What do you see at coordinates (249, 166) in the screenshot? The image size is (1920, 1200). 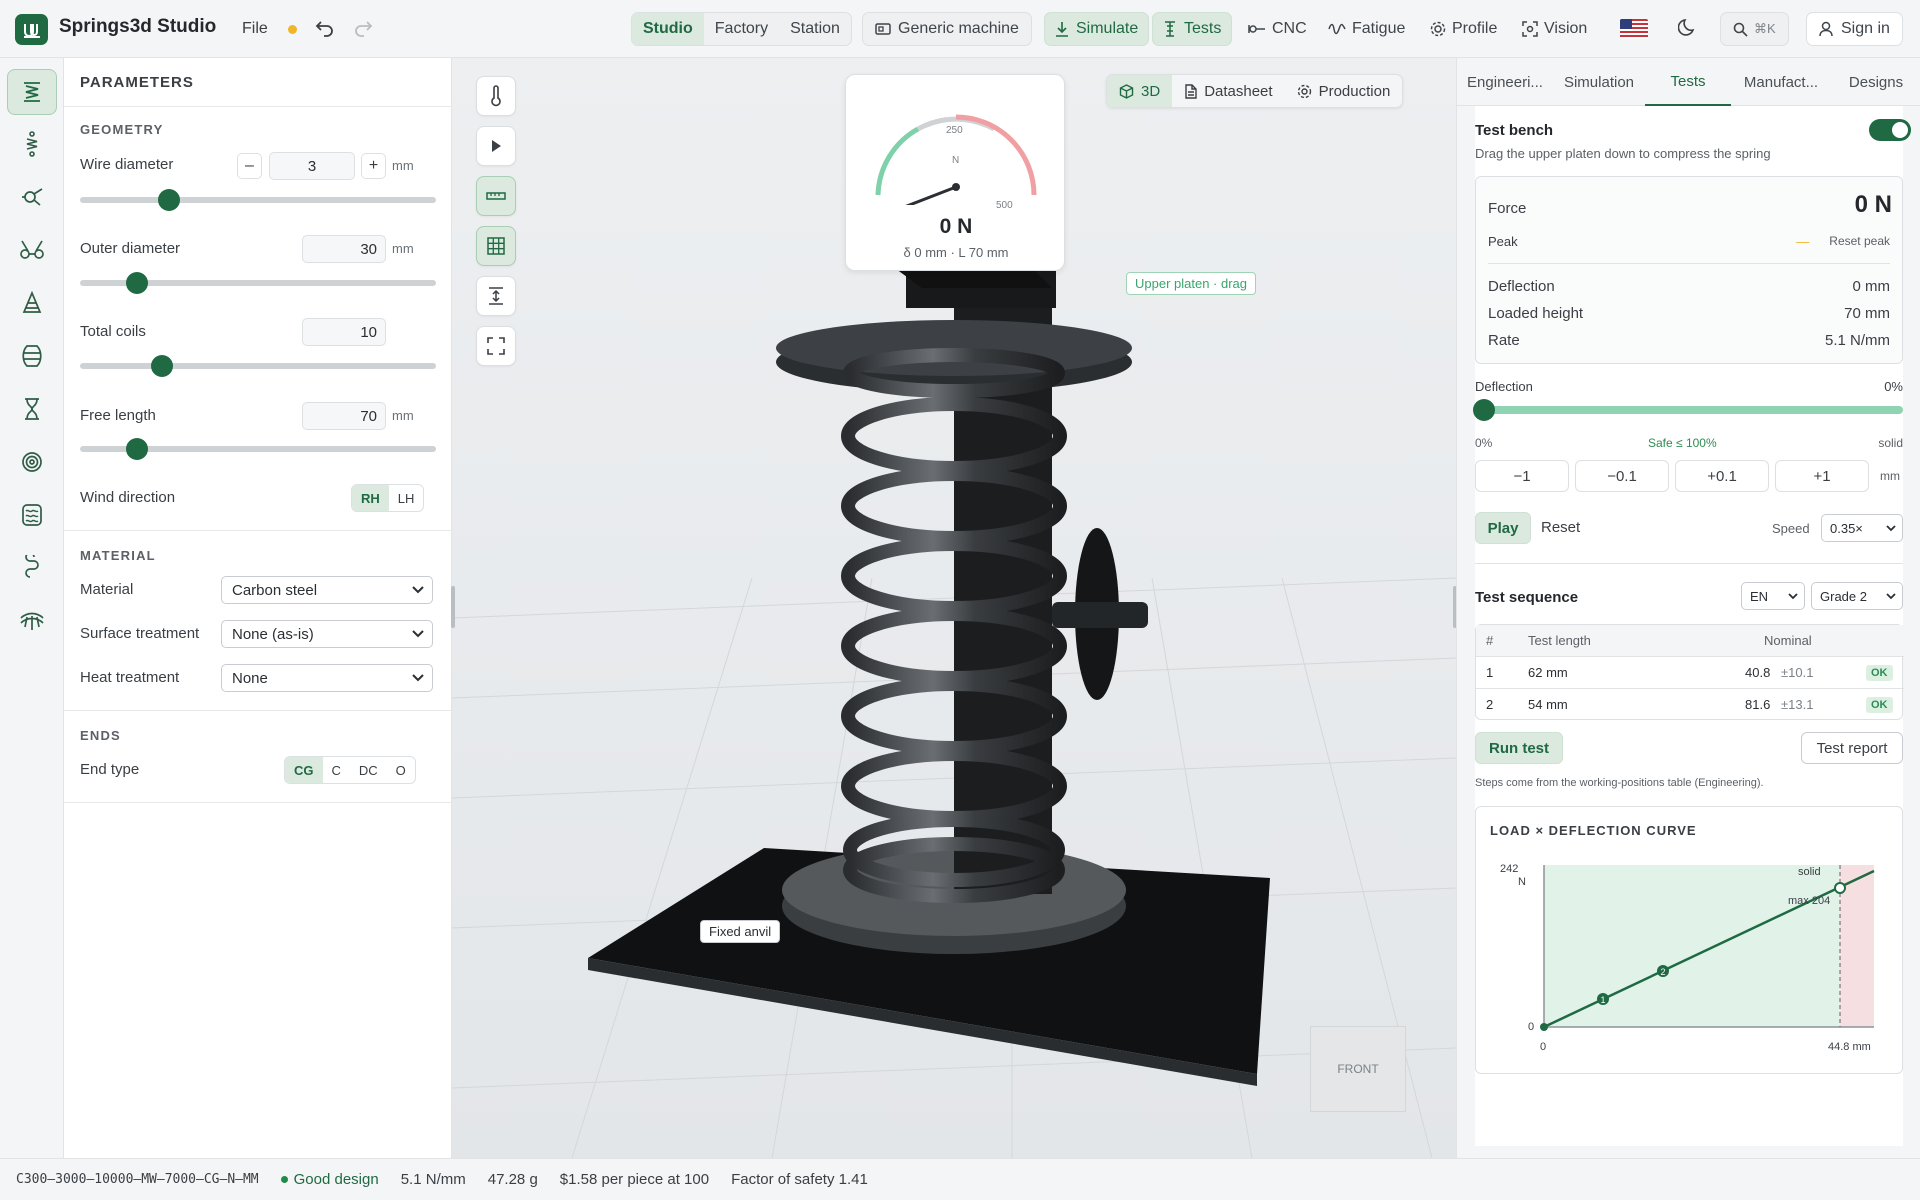 I see `wire-diameter-decrement-button: –` at bounding box center [249, 166].